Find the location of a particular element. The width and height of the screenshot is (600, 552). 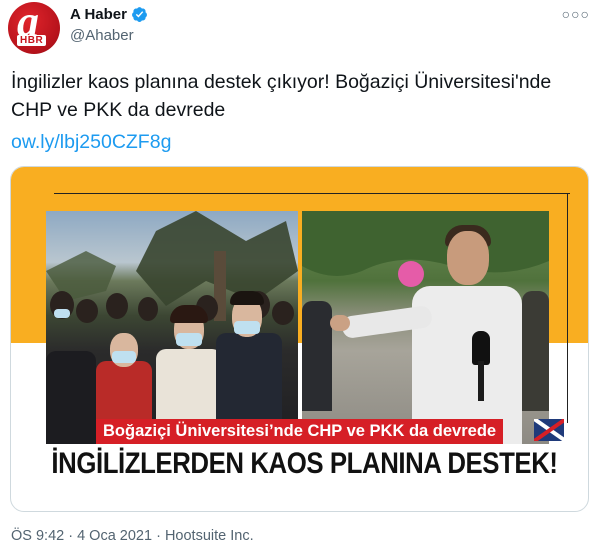

avatar-label: HBR is located at coordinates (32, 40).